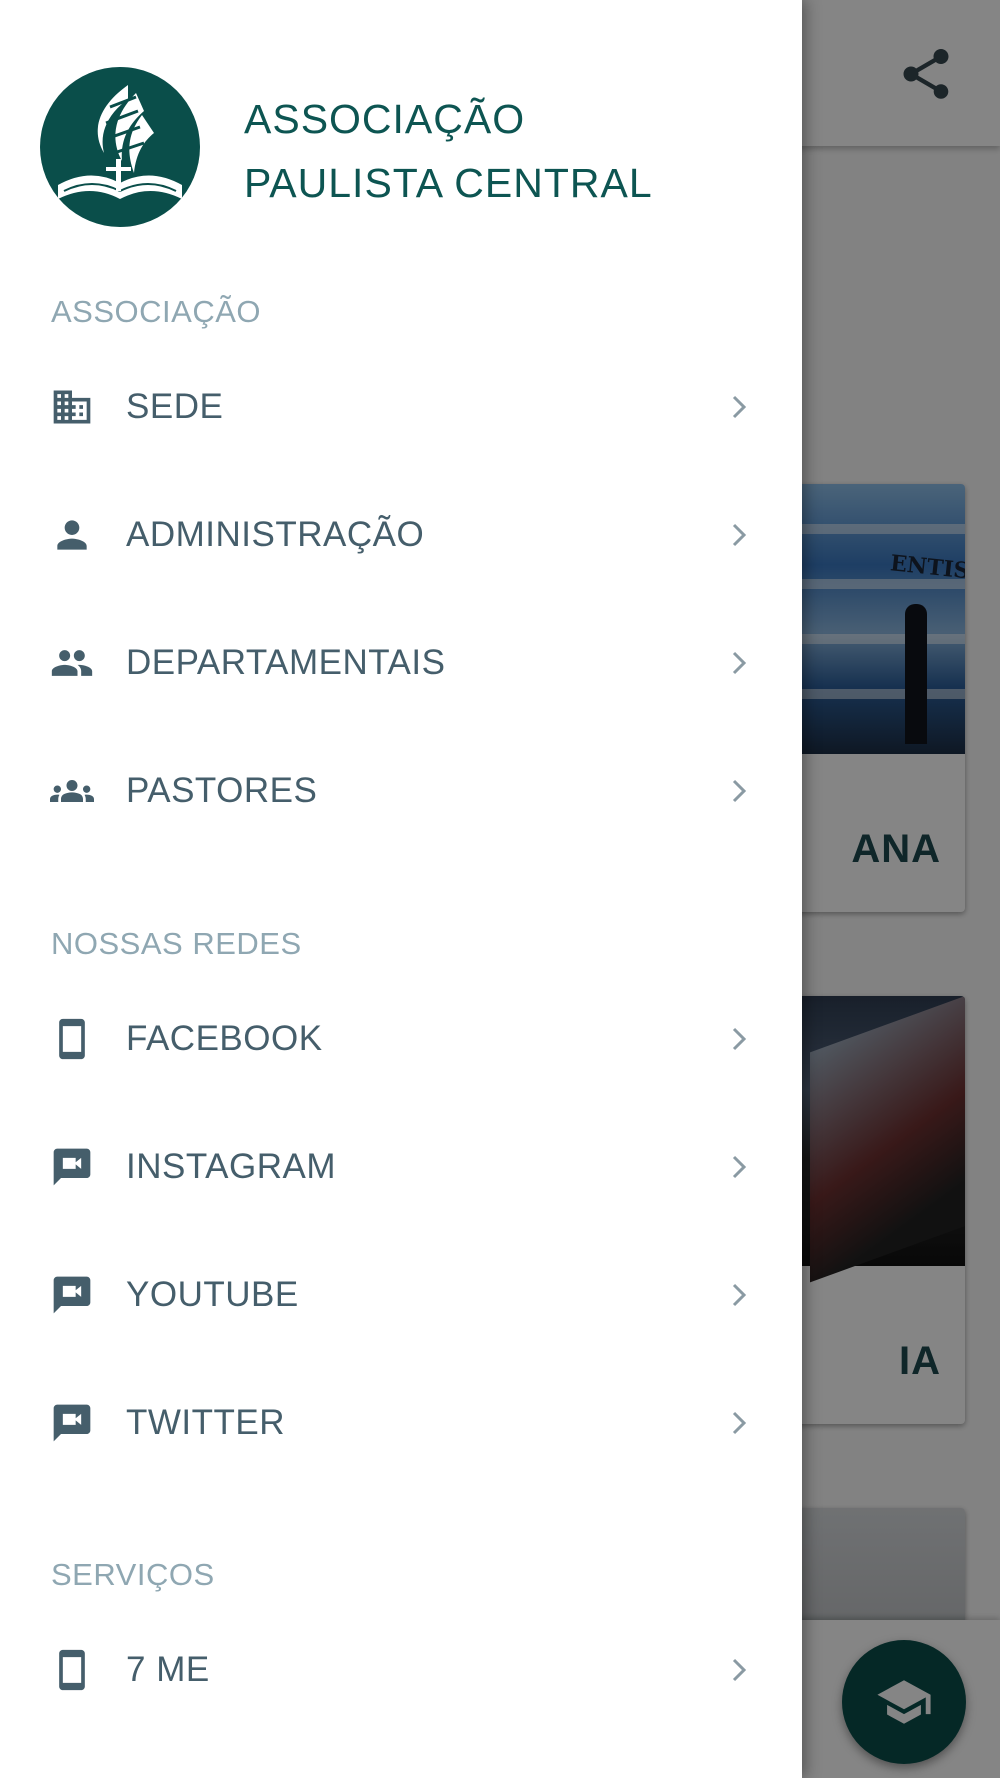 The image size is (1000, 1778). Describe the element at coordinates (275, 534) in the screenshot. I see `menu-item-label: ADMINISTRAÇÃO` at that location.